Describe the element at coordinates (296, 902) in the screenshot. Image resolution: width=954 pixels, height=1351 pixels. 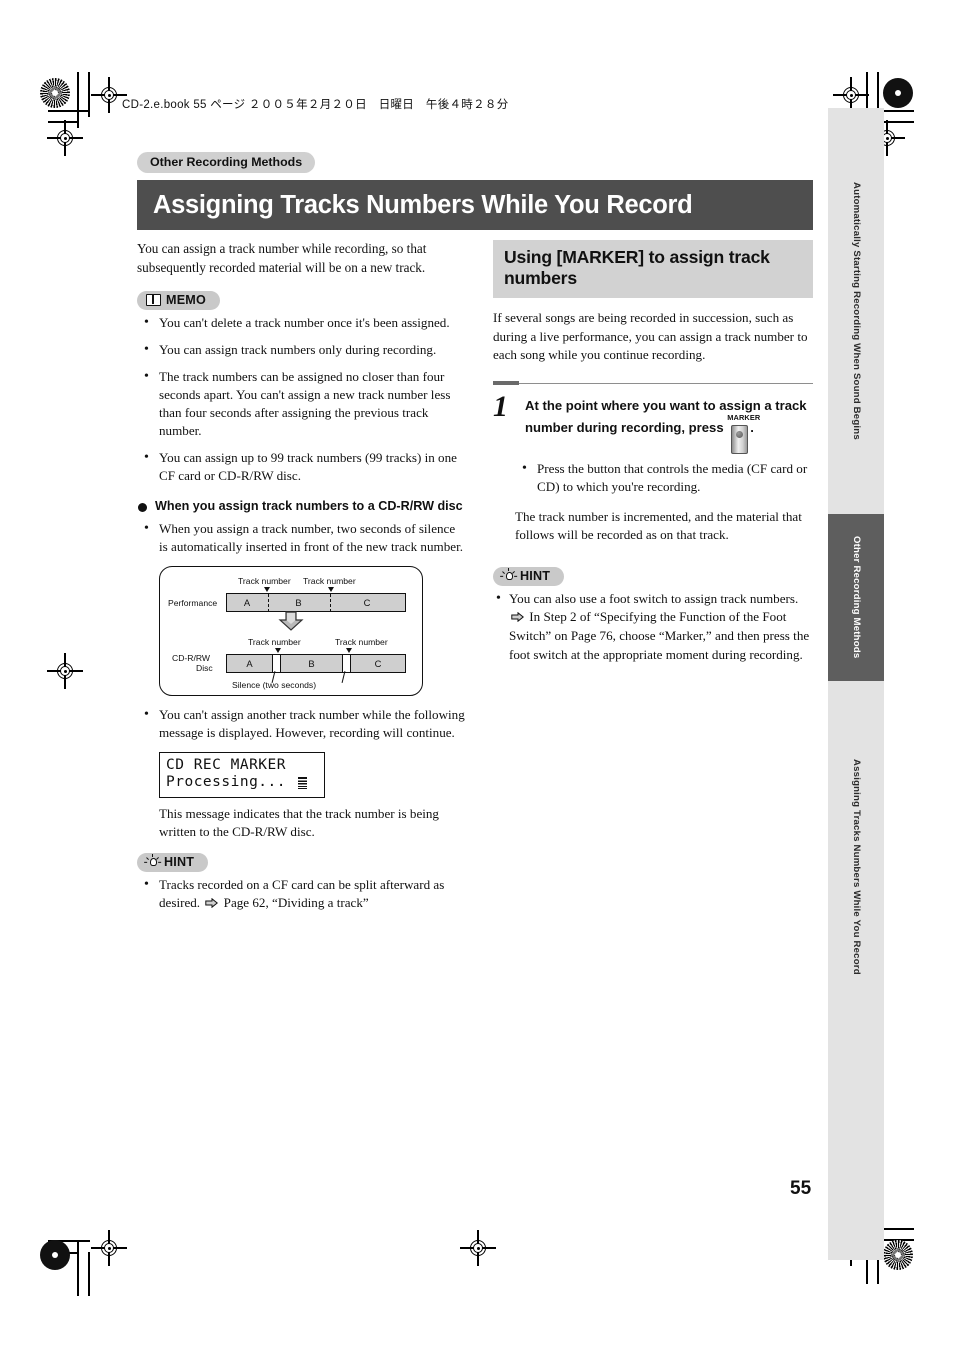
I see `hint-text-b: Page 62, “Dividing a track”` at that location.